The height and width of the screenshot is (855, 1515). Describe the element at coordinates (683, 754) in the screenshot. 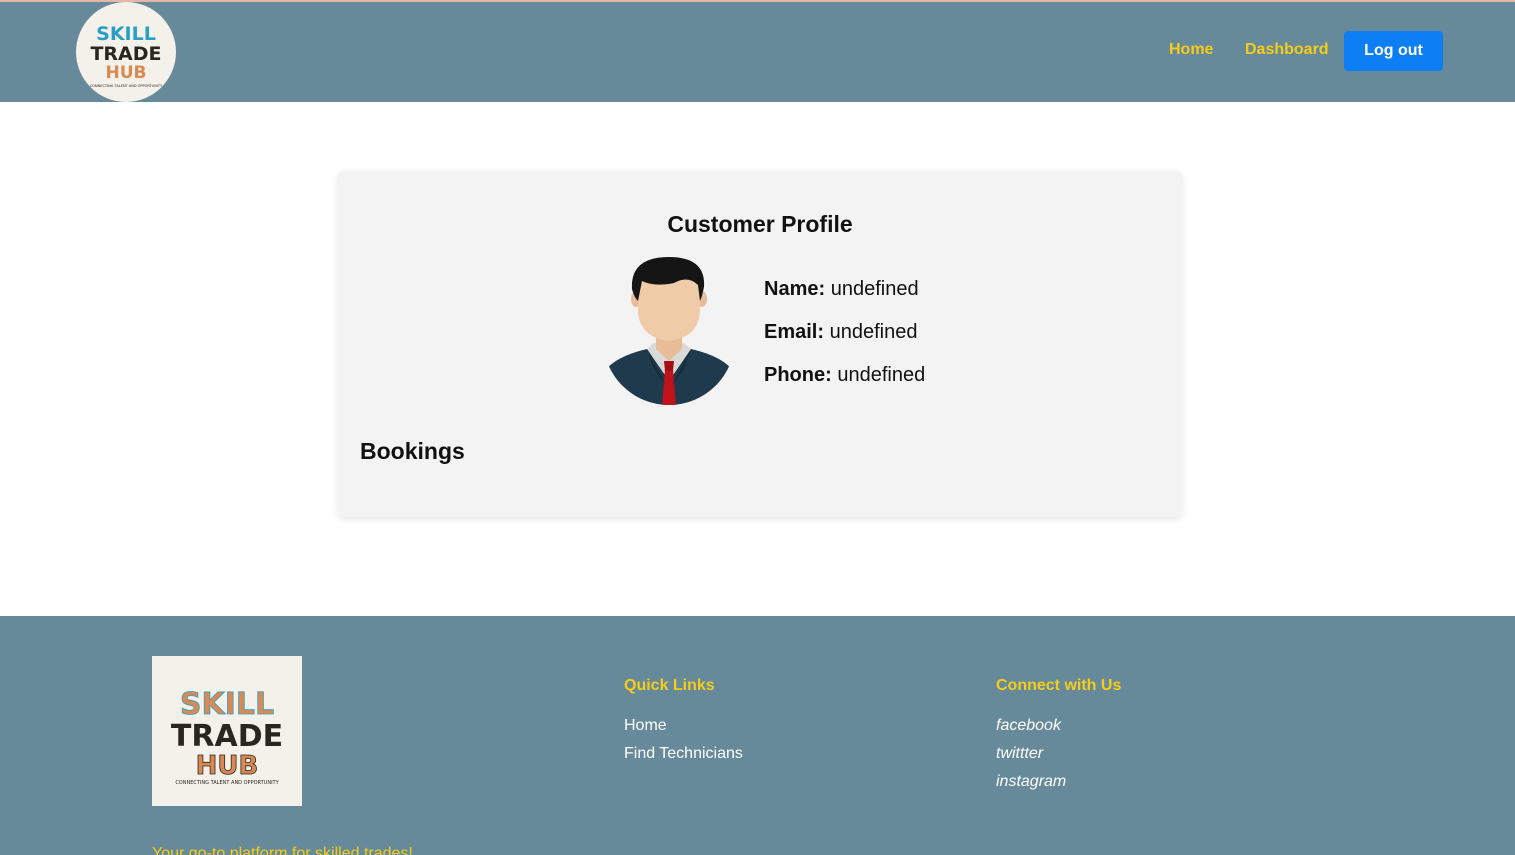

I see `footer-link-find-technicians: Find Technicians` at that location.